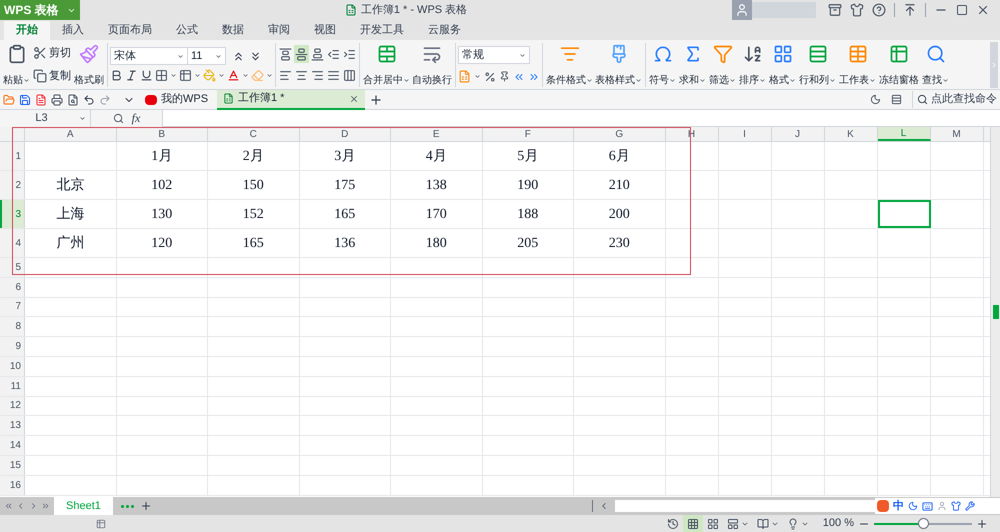 This screenshot has width=1000, height=532. Describe the element at coordinates (70, 185) in the screenshot. I see `table-cell: 北京` at that location.